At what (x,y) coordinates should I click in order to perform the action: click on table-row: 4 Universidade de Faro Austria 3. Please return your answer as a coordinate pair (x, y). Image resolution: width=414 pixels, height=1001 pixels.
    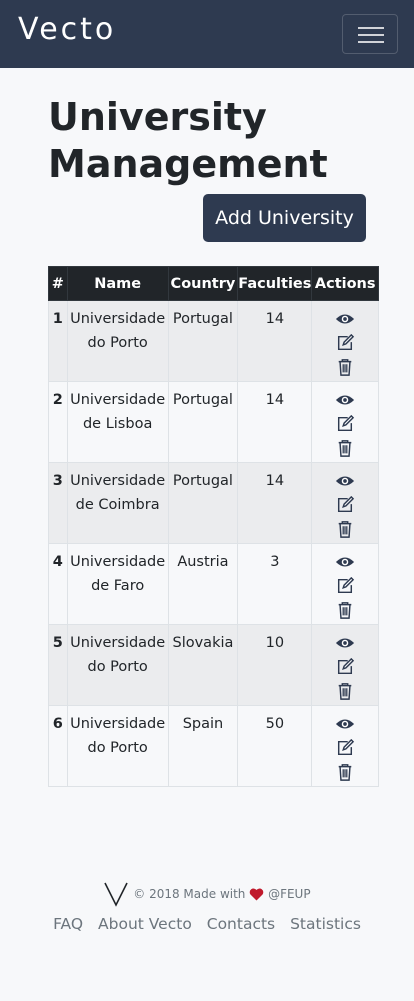
    Looking at the image, I should click on (213, 584).